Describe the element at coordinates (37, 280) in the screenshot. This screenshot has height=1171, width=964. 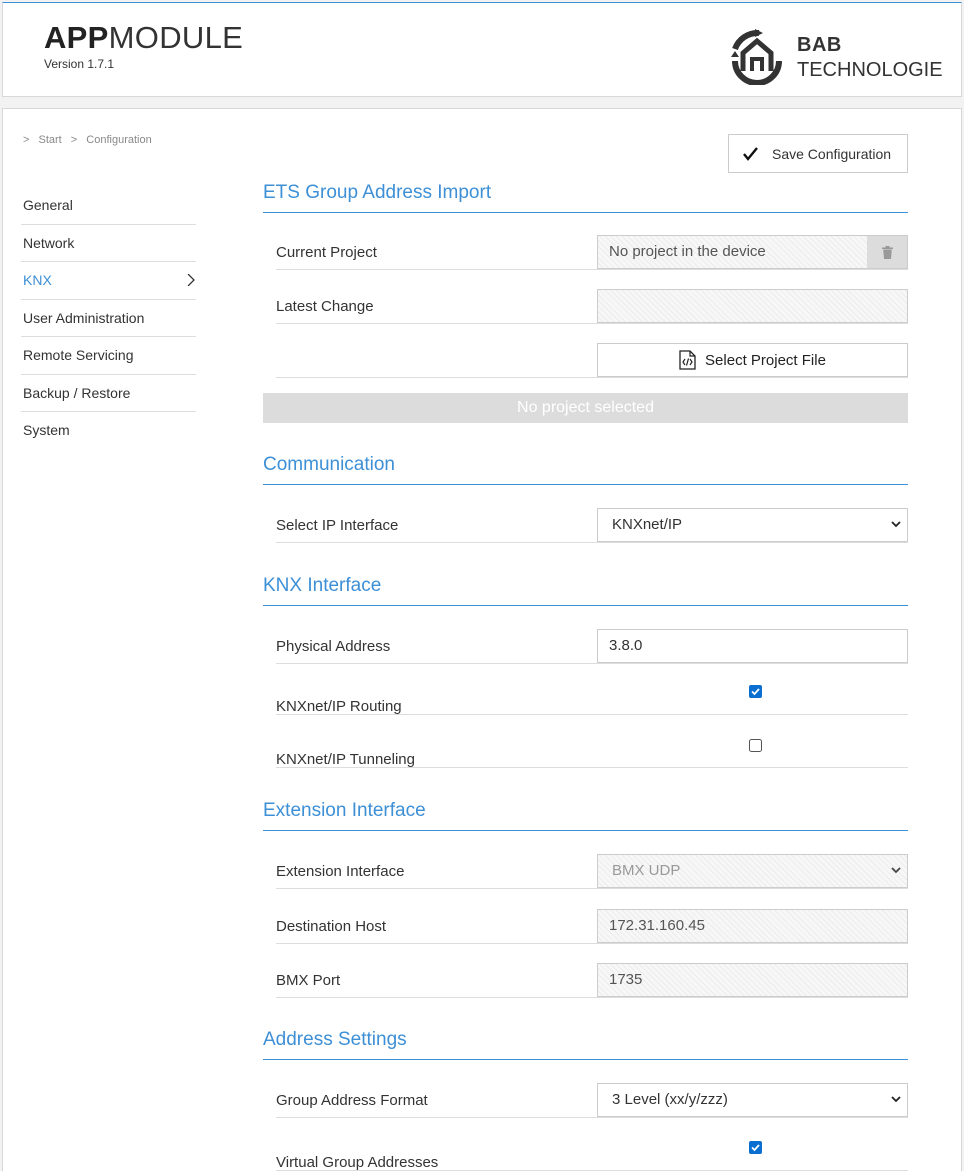
I see `sidebar-item-label: KNX` at that location.